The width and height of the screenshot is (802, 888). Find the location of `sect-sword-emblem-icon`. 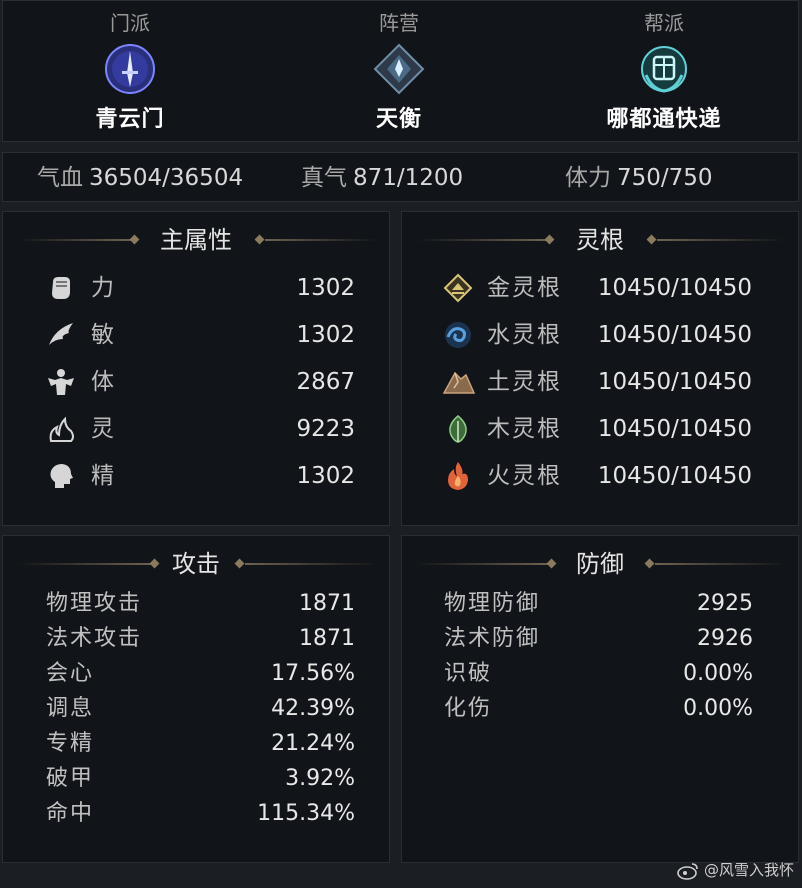

sect-sword-emblem-icon is located at coordinates (130, 69).